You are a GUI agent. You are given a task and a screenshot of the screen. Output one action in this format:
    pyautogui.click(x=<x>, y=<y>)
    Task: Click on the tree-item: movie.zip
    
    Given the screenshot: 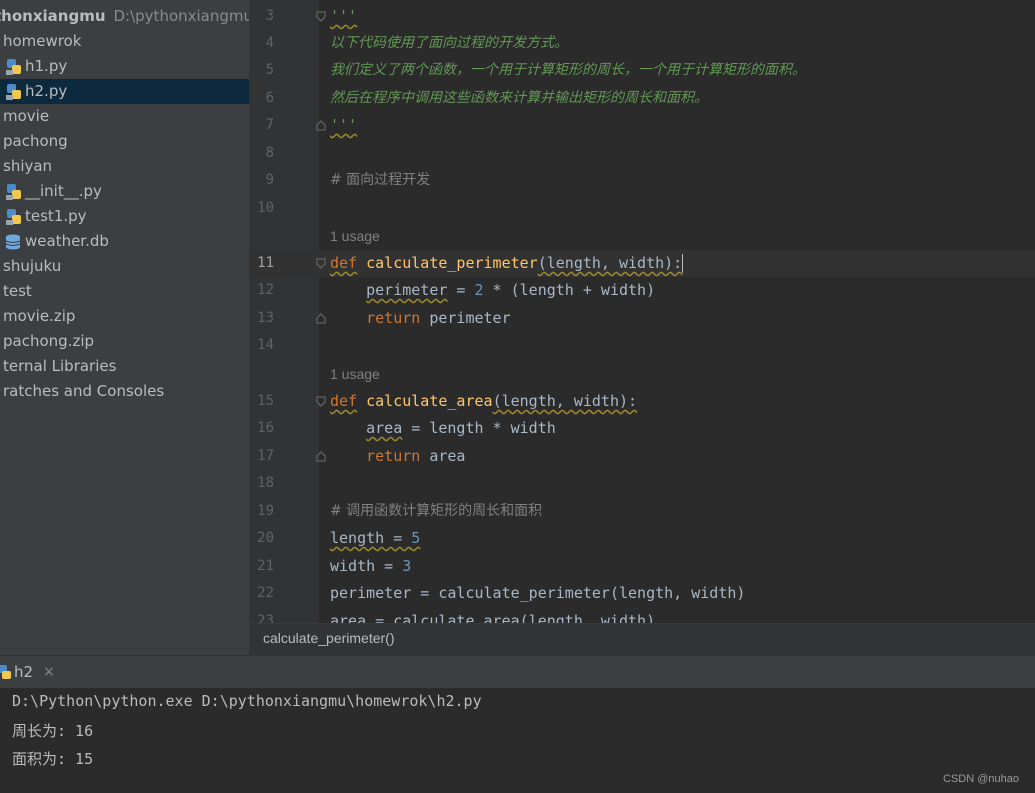 What is the action you would take?
    pyautogui.click(x=124, y=316)
    